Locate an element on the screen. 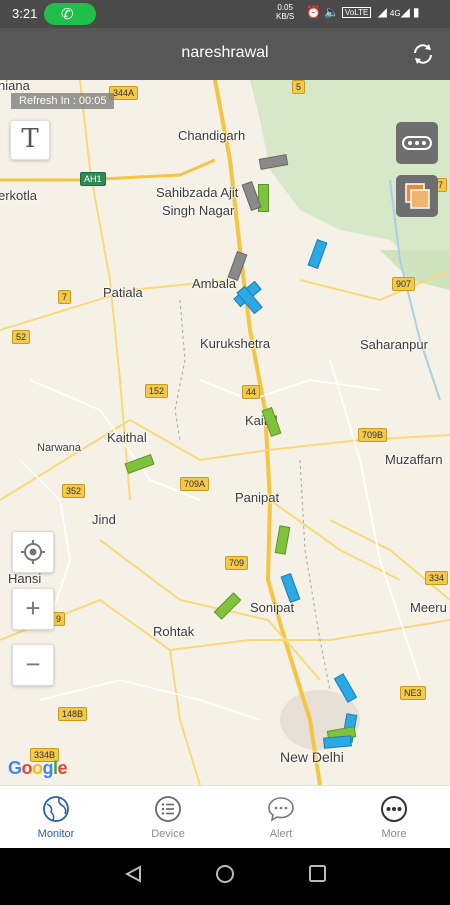 Image resolution: width=450 pixels, height=905 pixels. tab-monitor: Monitor is located at coordinates (56, 817).